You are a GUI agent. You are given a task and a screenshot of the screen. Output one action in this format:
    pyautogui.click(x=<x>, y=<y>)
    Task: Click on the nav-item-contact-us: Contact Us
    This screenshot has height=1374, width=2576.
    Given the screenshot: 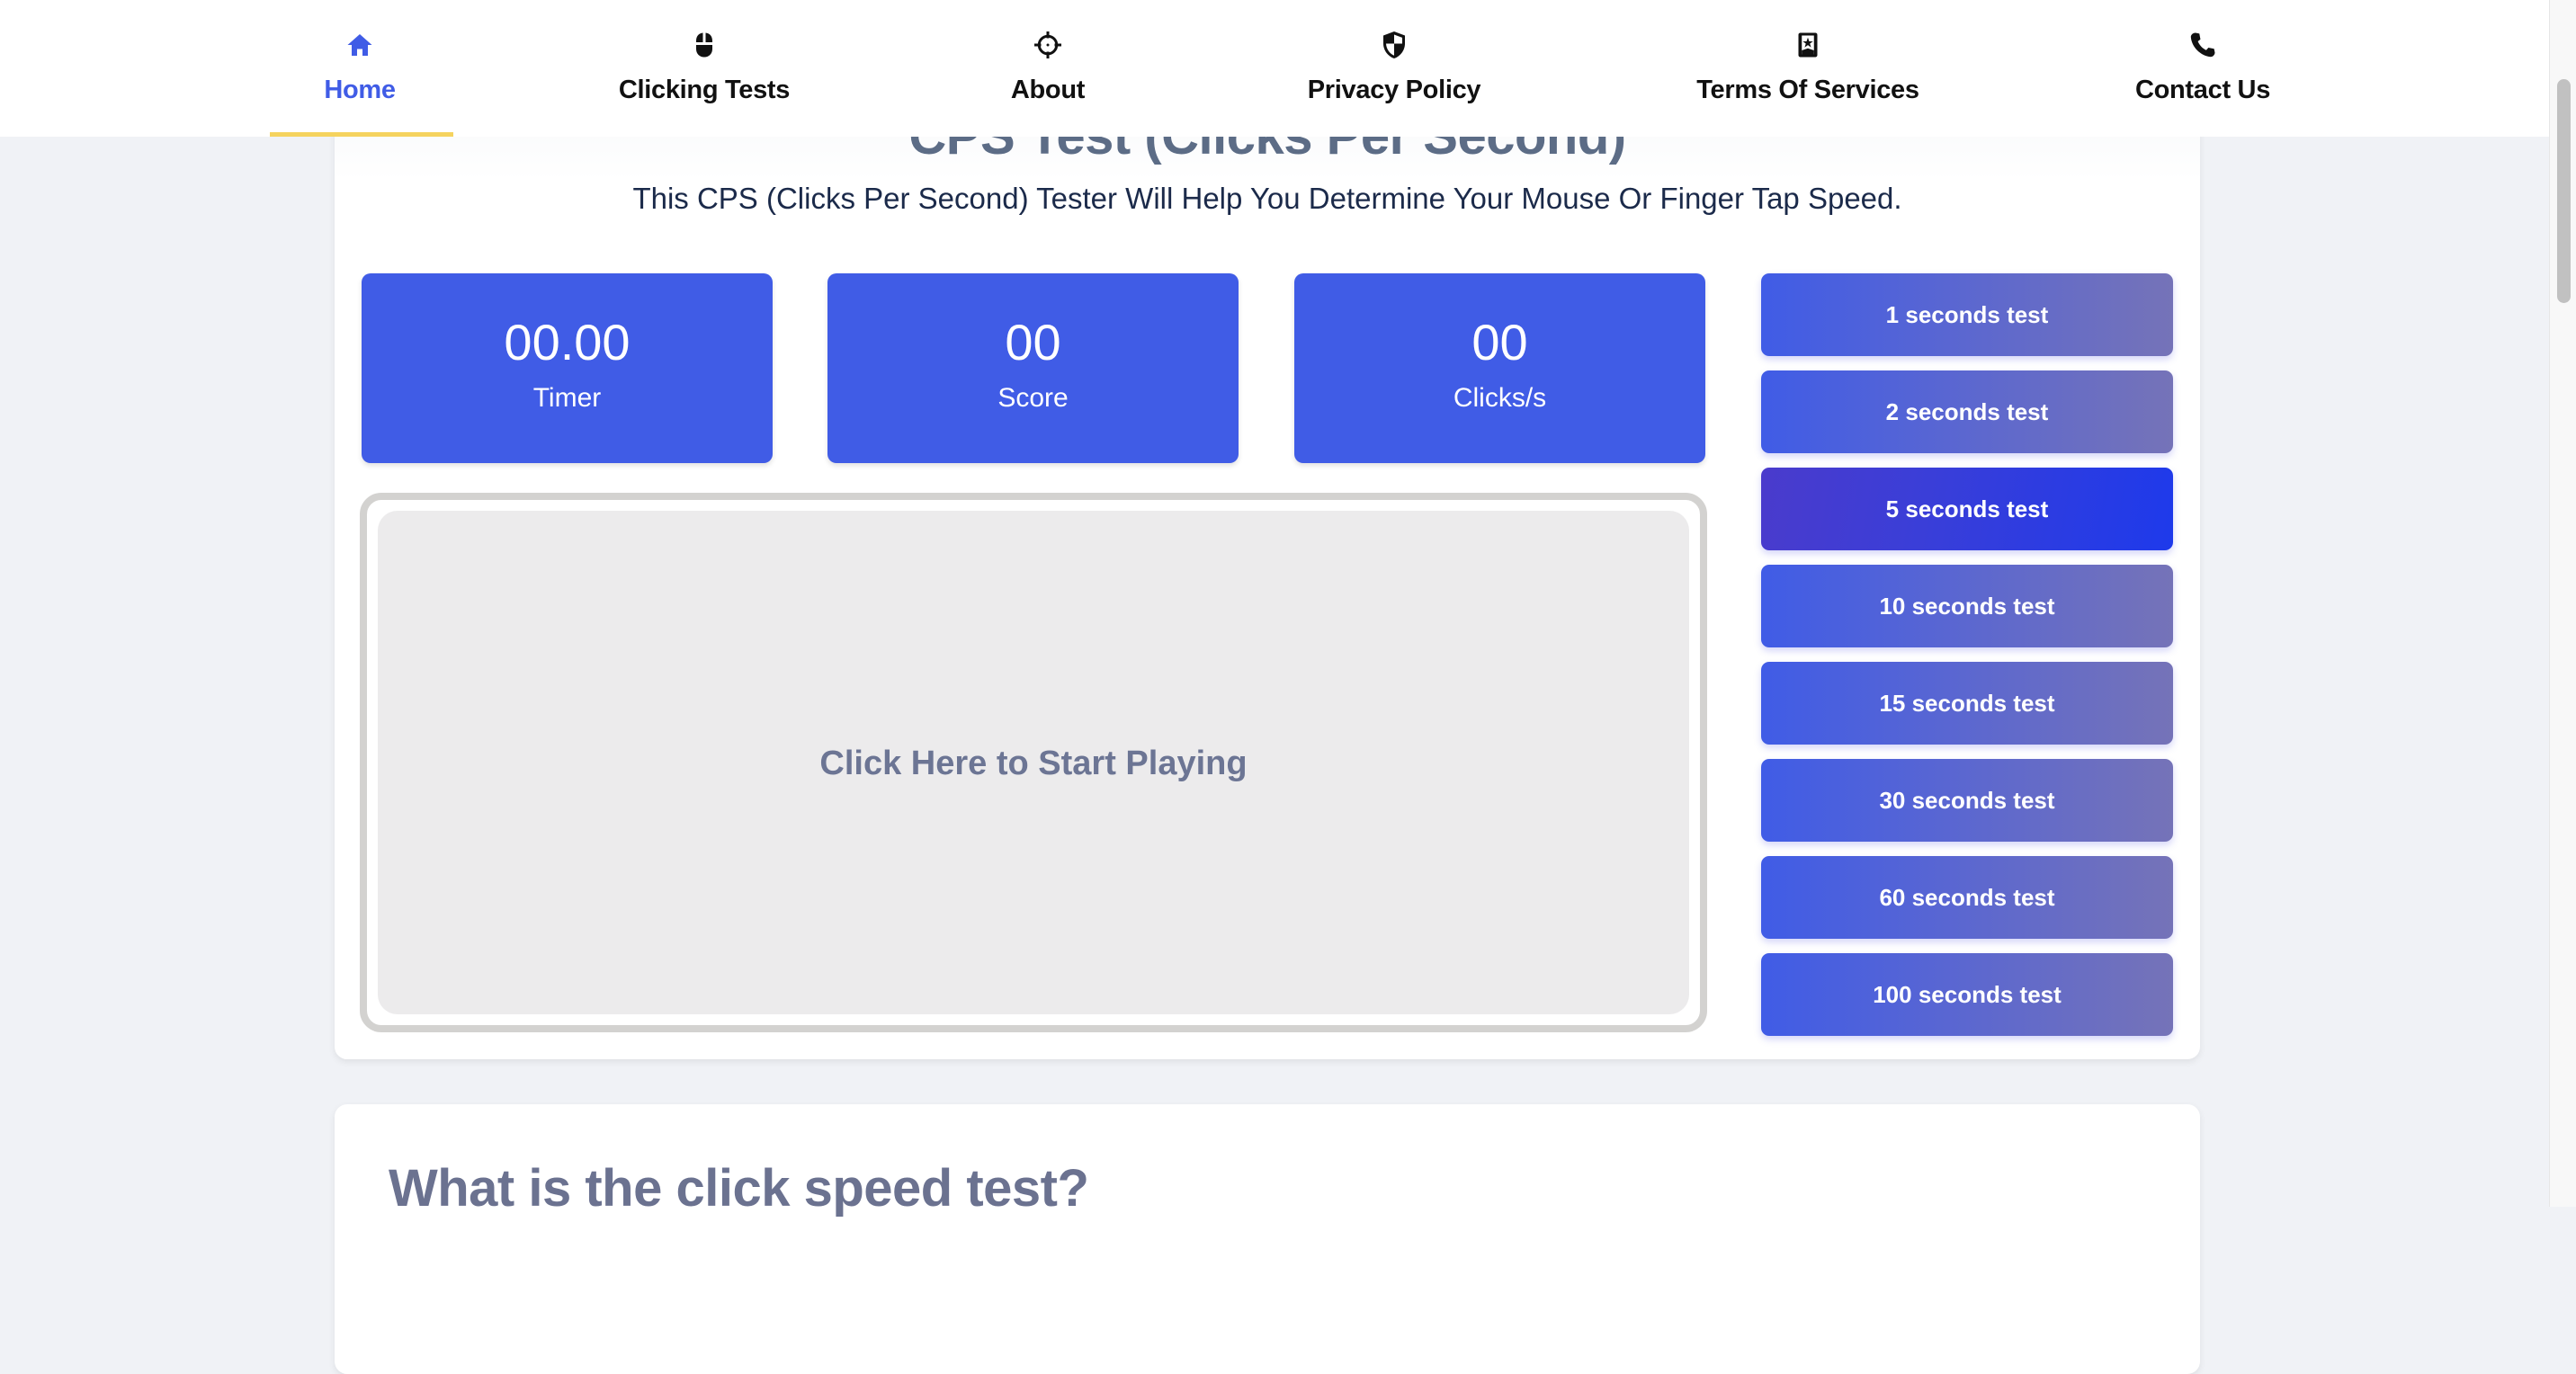 What is the action you would take?
    pyautogui.click(x=2203, y=68)
    